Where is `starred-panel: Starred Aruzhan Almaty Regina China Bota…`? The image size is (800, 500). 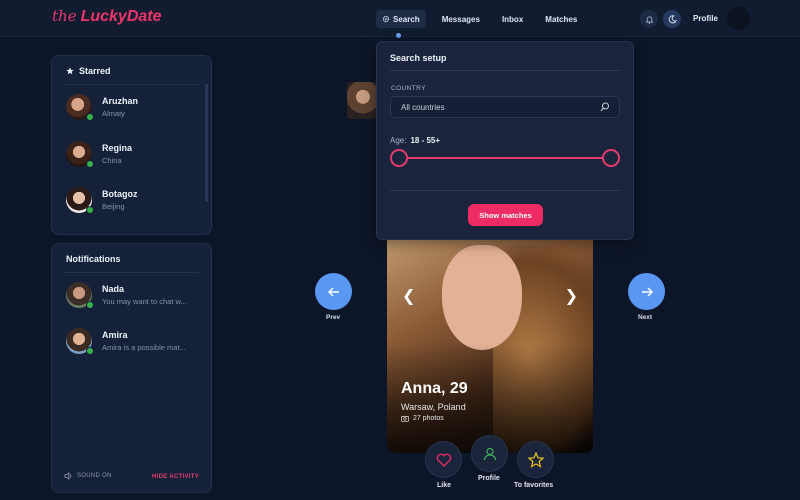 starred-panel: Starred Aruzhan Almaty Regina China Bota… is located at coordinates (131, 145).